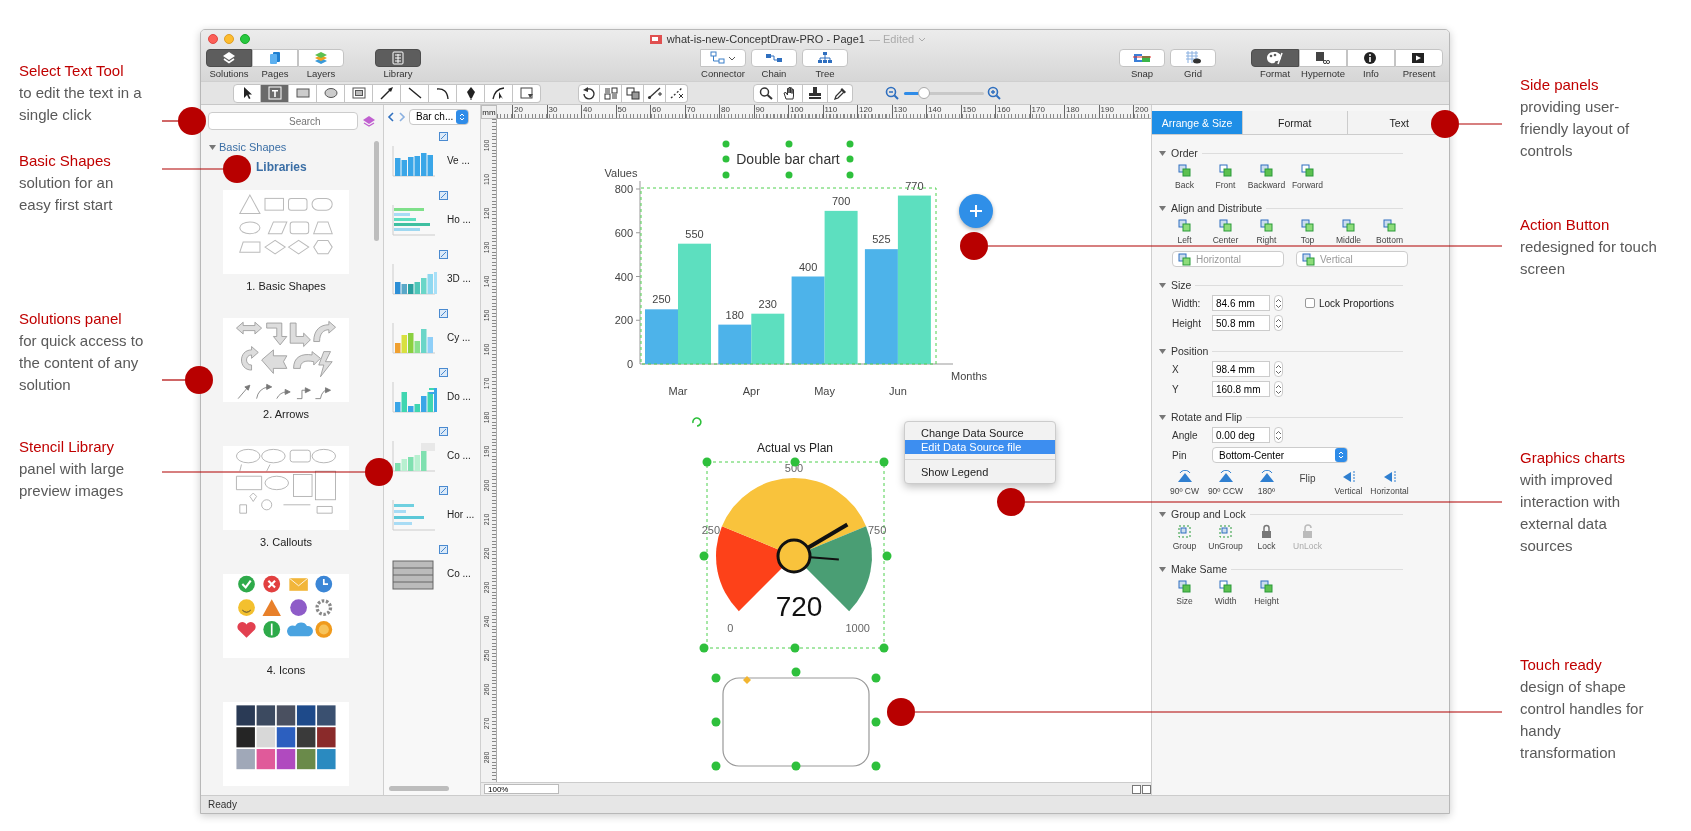 This screenshot has height=831, width=1691. Describe the element at coordinates (1184, 592) in the screenshot. I see `inspector-button: Size` at that location.